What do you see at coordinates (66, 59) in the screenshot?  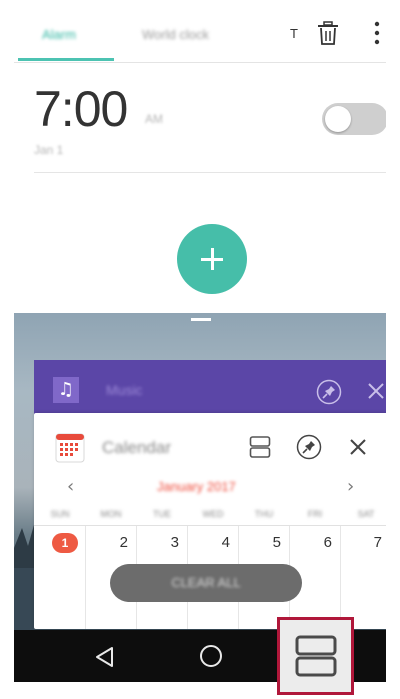 I see `active-tab-indicator` at bounding box center [66, 59].